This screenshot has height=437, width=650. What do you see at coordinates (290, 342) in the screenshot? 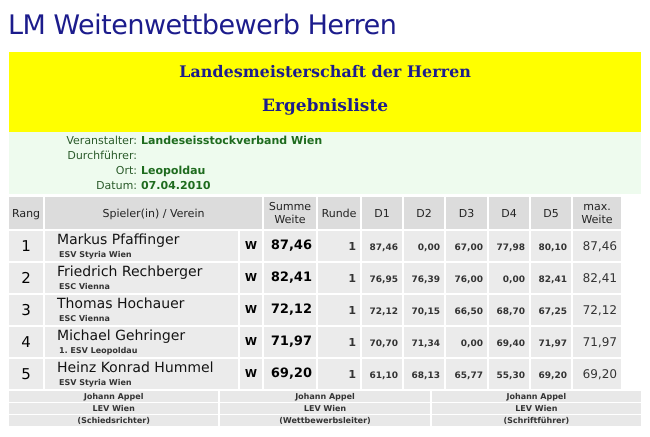
I see `total-cell: 71,97` at bounding box center [290, 342].